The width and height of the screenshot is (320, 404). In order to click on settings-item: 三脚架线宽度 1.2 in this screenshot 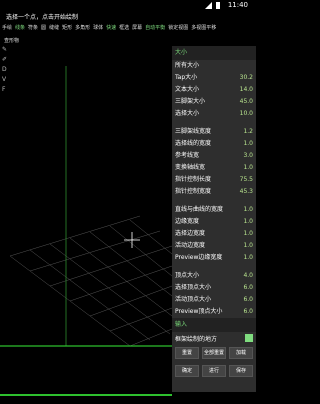, I will do `click(214, 132)`.